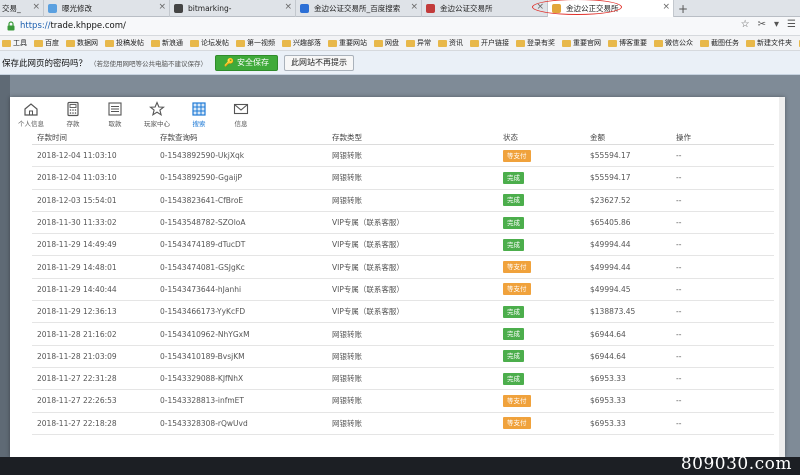 This screenshot has width=800, height=475. I want to click on bookmark-item: 数据网, so click(82, 43).